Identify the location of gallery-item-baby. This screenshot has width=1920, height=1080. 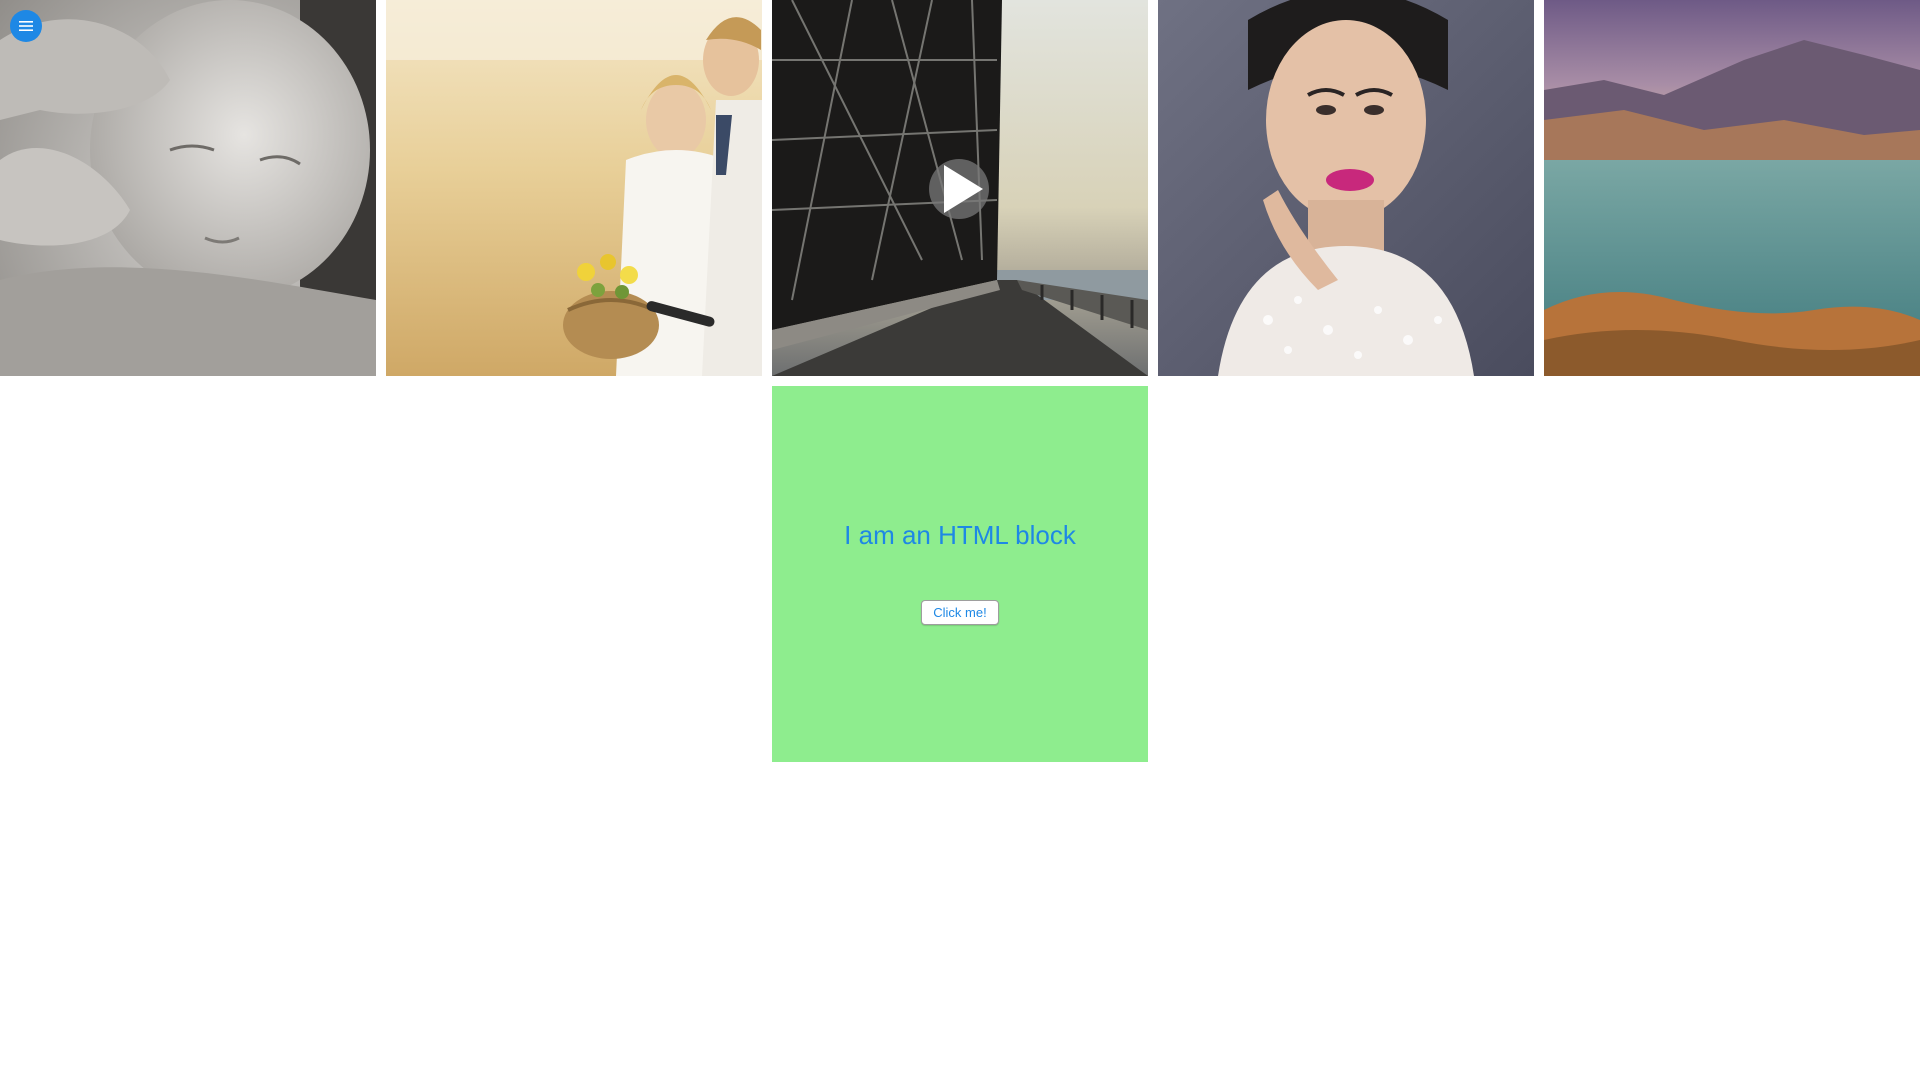
(188, 188).